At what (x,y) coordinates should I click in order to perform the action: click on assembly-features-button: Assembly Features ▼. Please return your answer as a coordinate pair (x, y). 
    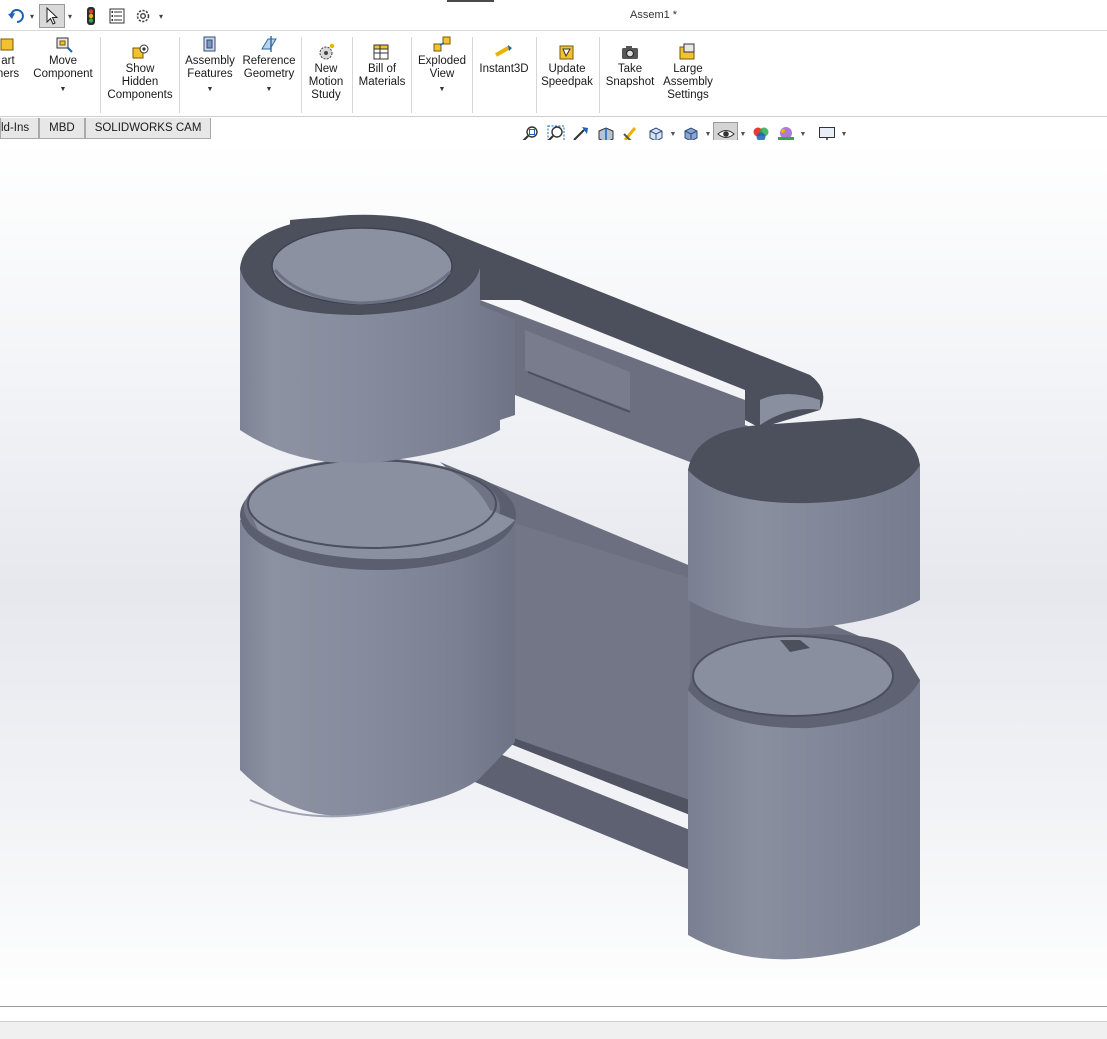
    Looking at the image, I should click on (210, 65).